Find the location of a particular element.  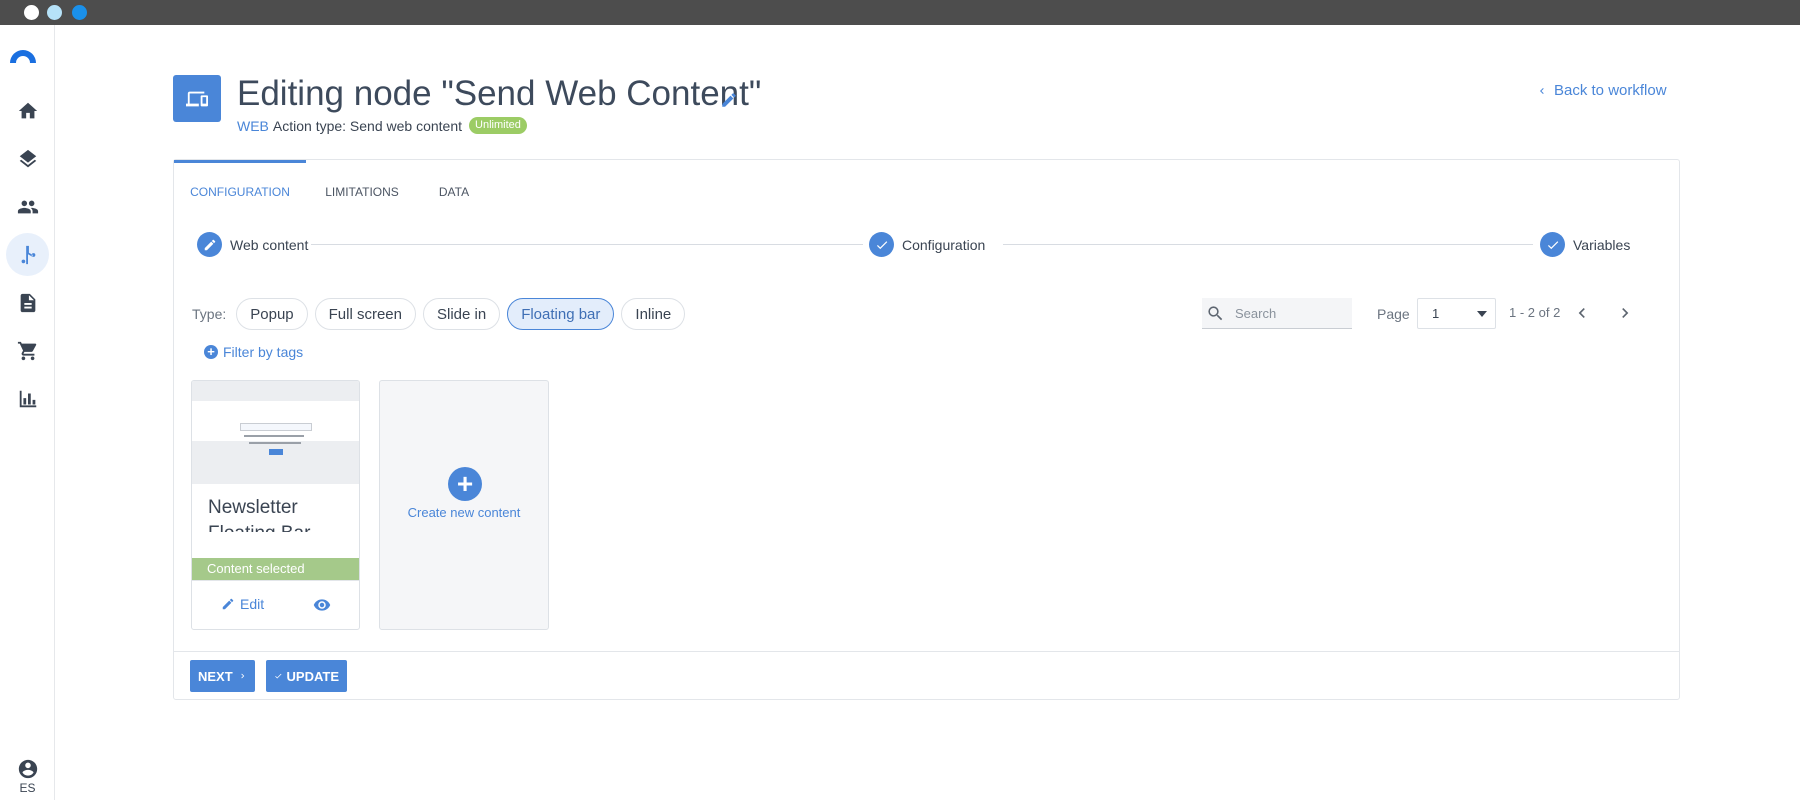

tab-limitations: LIMITATIONS is located at coordinates (362, 185).